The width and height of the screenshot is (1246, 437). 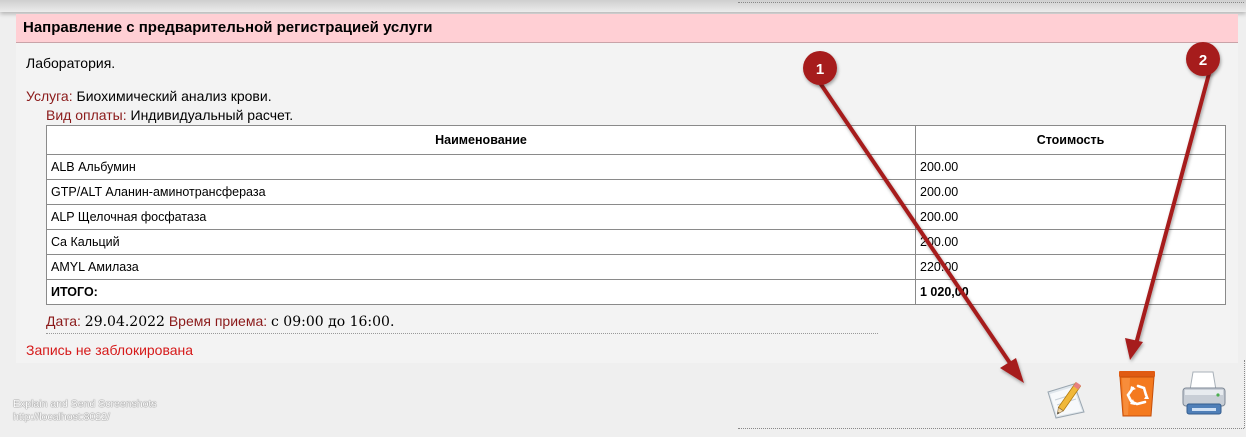 What do you see at coordinates (1070, 140) in the screenshot?
I see `column-header-price: Стоимость` at bounding box center [1070, 140].